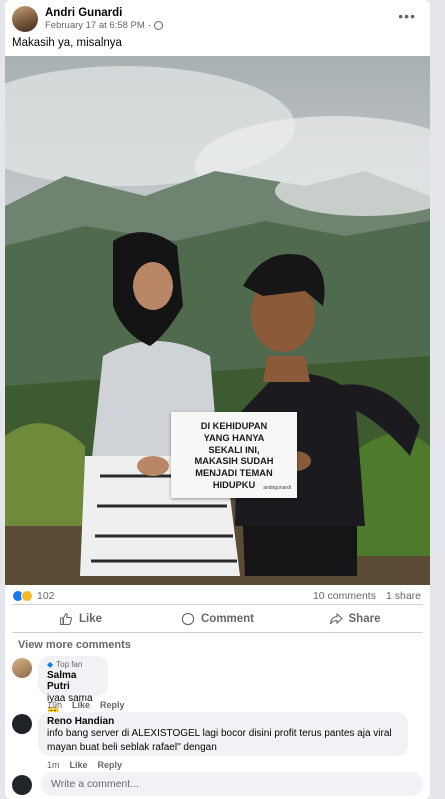  I want to click on comment-actions: 19h Like Reply, so click(86, 705).